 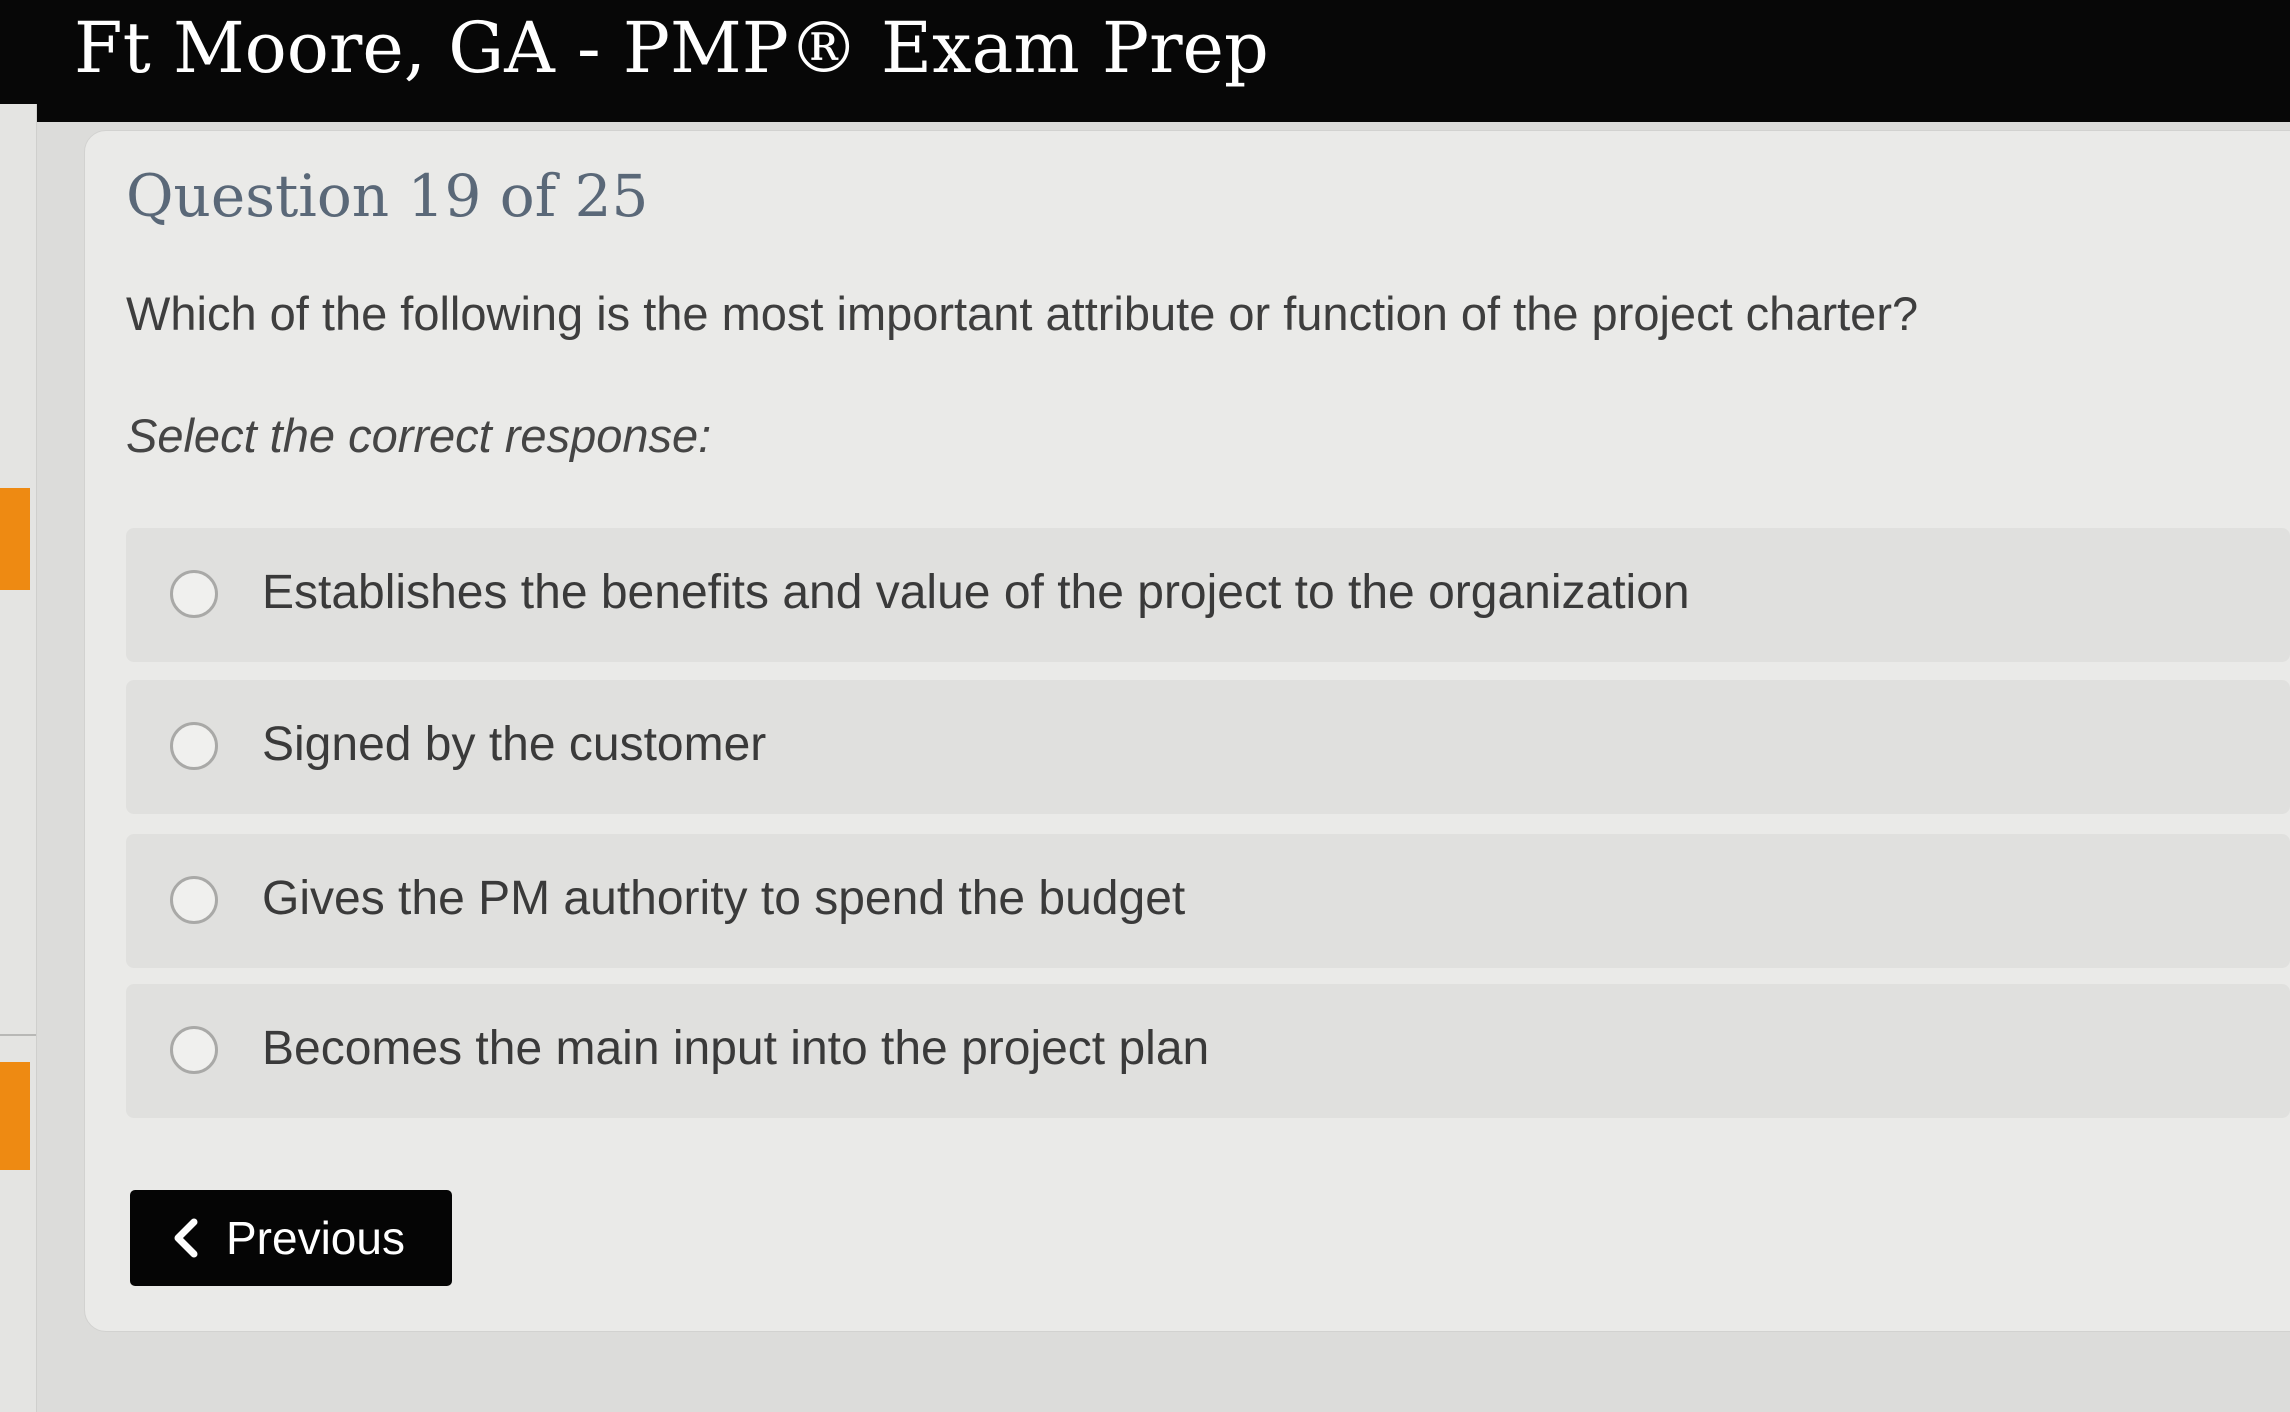 What do you see at coordinates (671, 48) in the screenshot?
I see `app-title: Ft Moore, GA - PMP® Exam Prep` at bounding box center [671, 48].